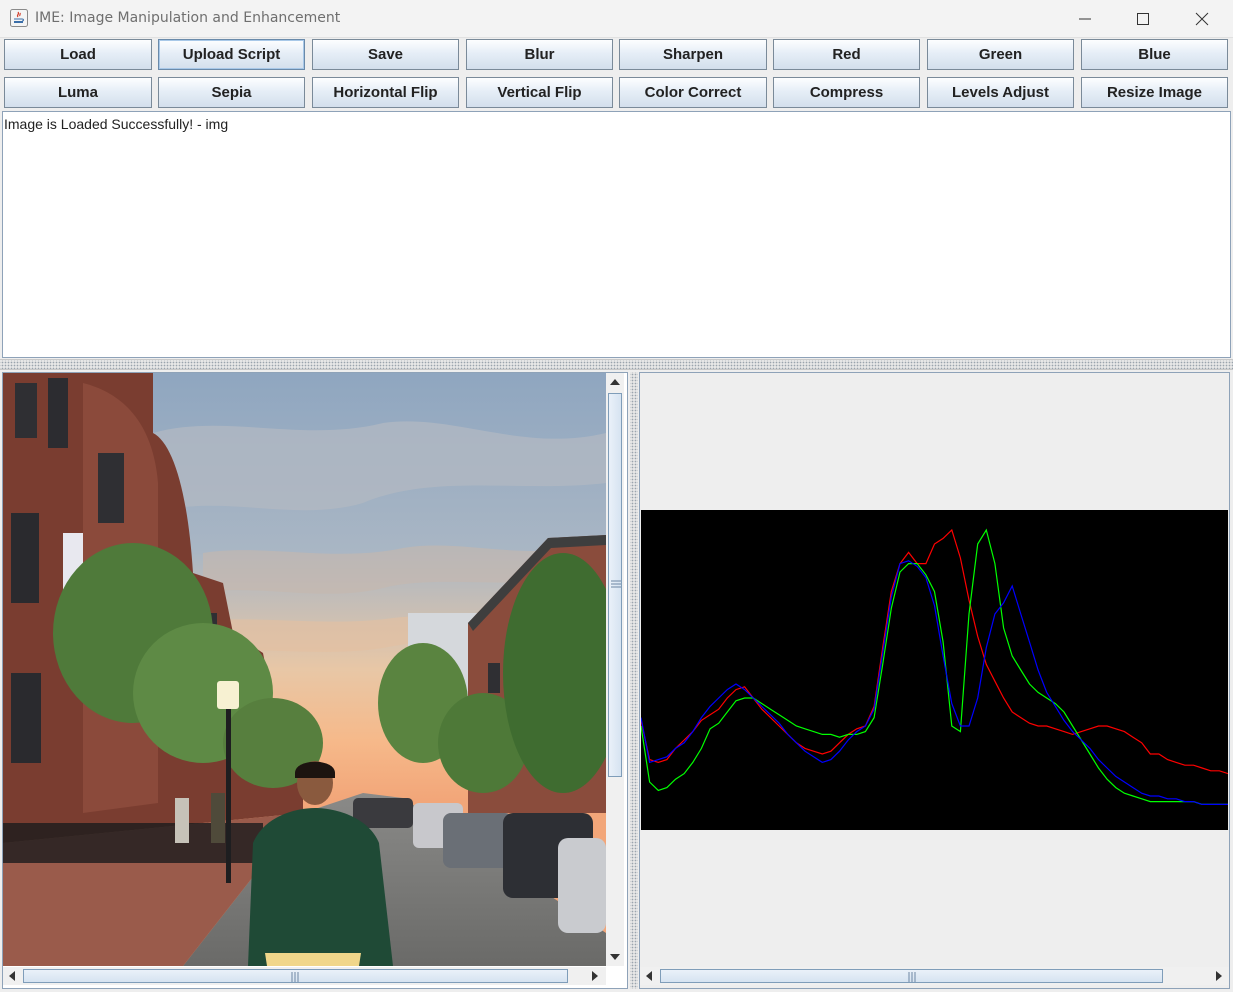 The image size is (1233, 992). I want to click on image-vertical-scrollbar, so click(615, 669).